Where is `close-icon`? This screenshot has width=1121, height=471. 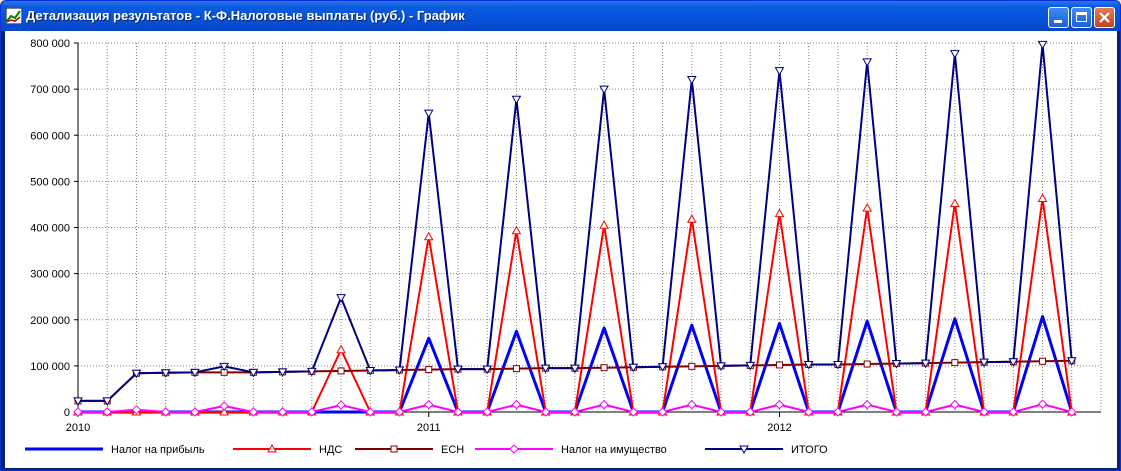
close-icon is located at coordinates (1104, 17).